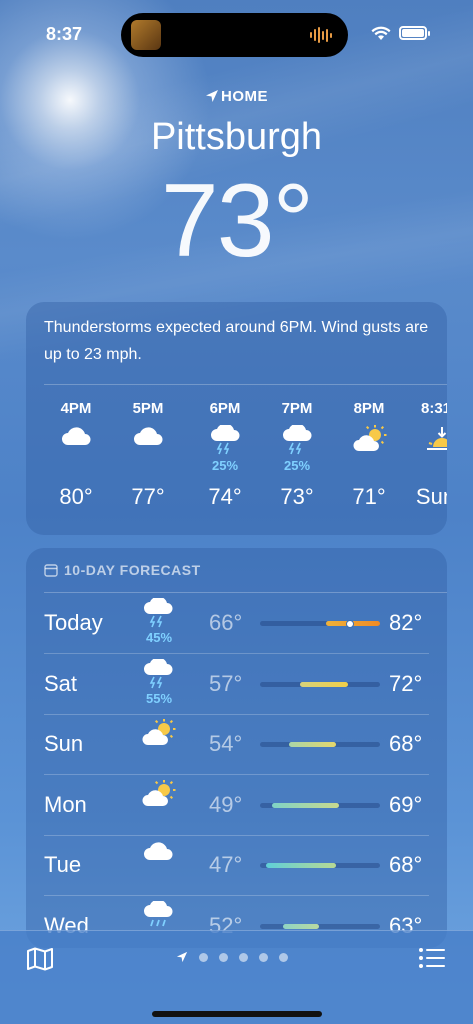  I want to click on current-temp-marker, so click(350, 623).